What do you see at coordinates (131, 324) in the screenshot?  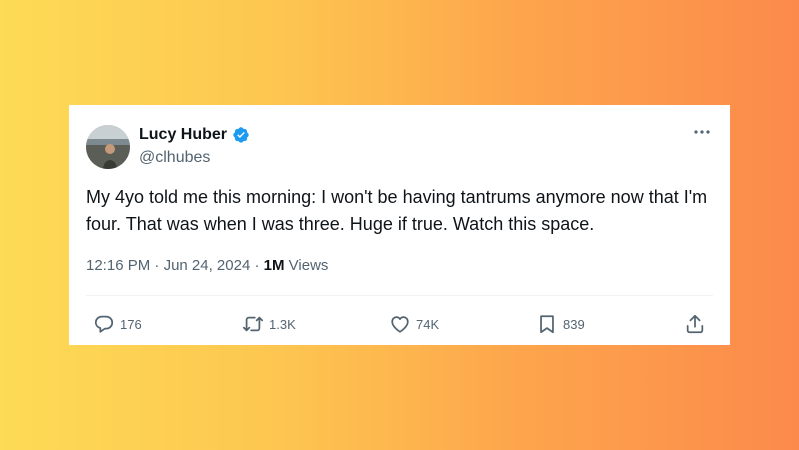 I see `reply-count: 176` at bounding box center [131, 324].